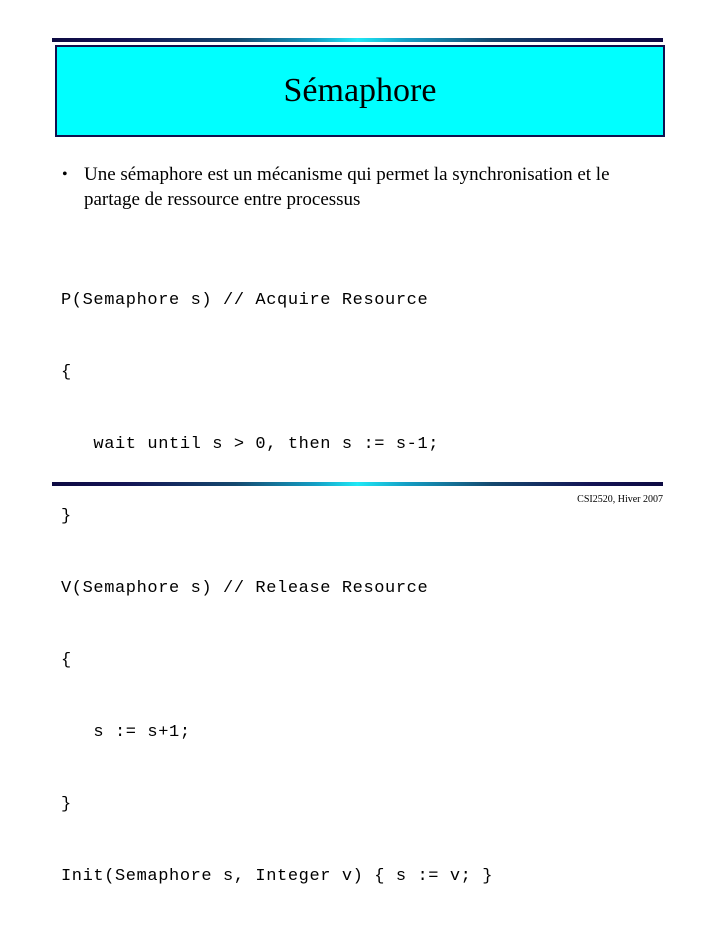 This screenshot has height=937, width=720. I want to click on code-line: s := s+1;, so click(126, 732).